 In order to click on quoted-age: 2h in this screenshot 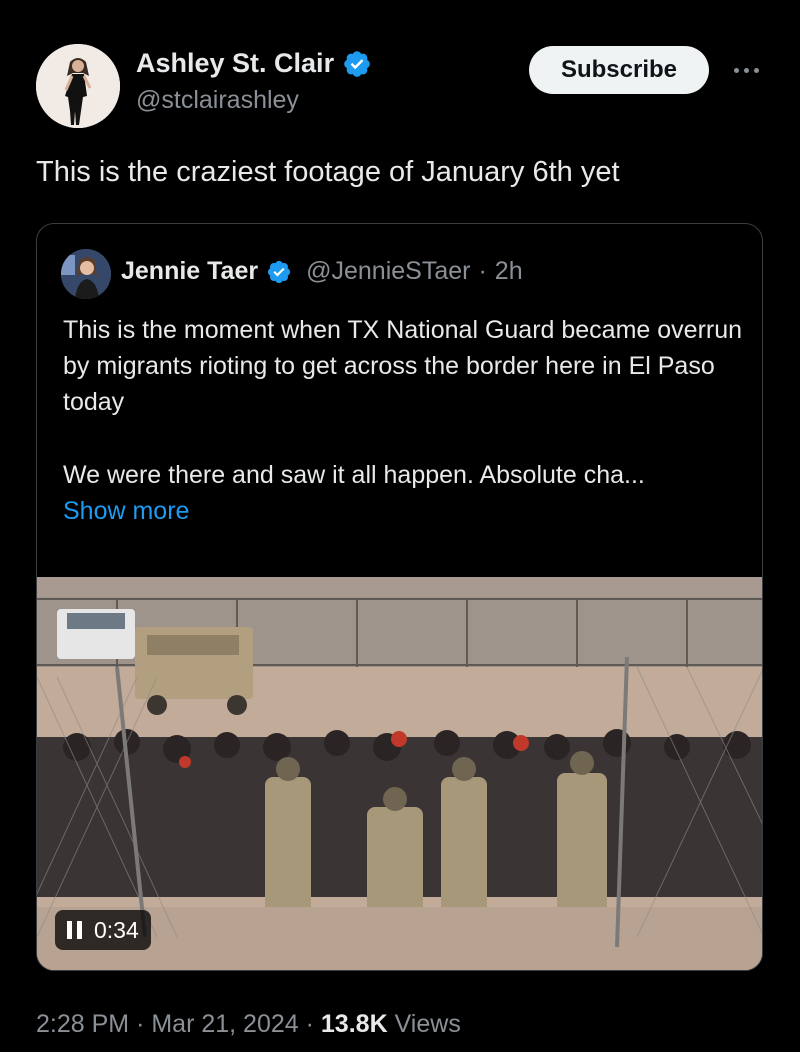, I will do `click(509, 271)`.